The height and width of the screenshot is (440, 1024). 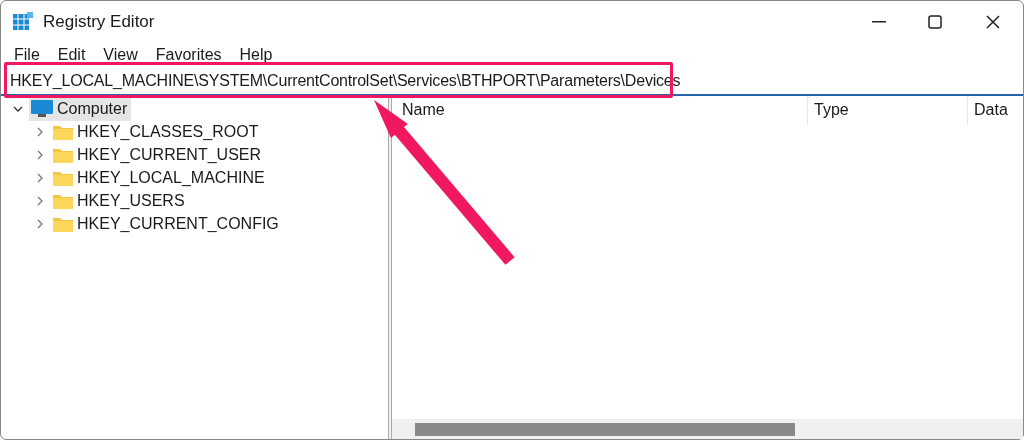 I want to click on menu-item: Edit, so click(x=71, y=55).